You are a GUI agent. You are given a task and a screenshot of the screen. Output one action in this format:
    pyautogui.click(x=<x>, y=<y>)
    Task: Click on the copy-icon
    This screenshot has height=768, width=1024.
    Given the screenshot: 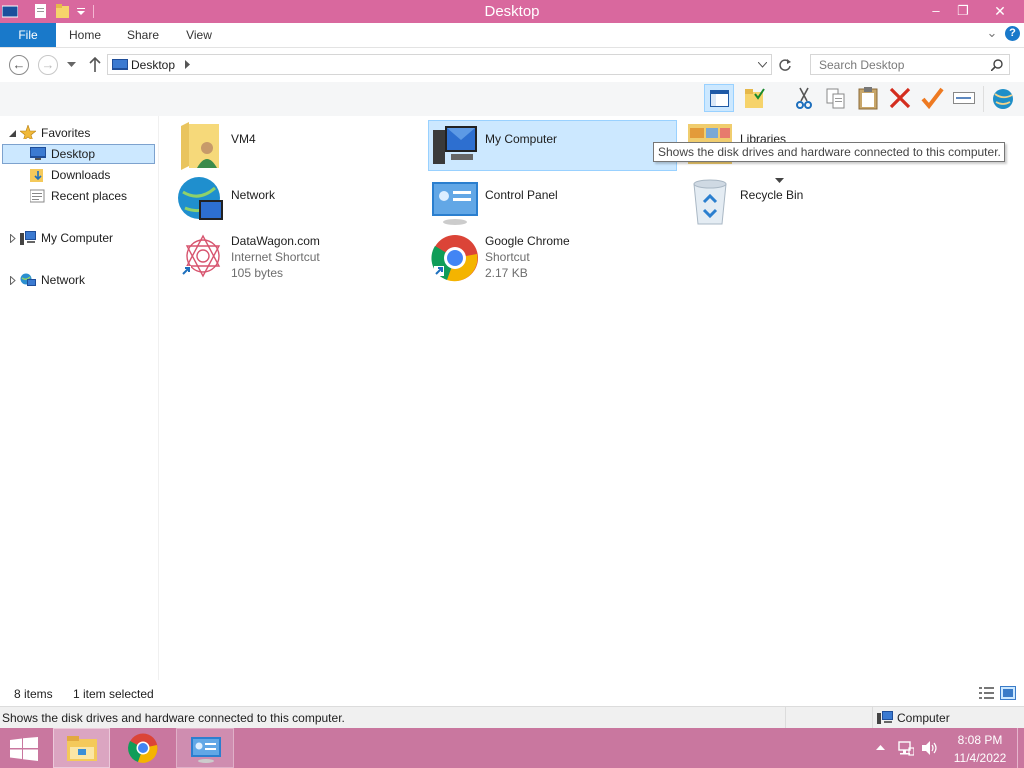 What is the action you would take?
    pyautogui.click(x=836, y=98)
    